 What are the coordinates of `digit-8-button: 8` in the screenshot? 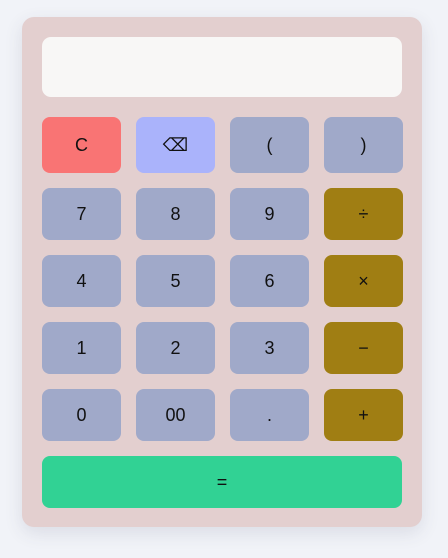 It's located at (175, 214).